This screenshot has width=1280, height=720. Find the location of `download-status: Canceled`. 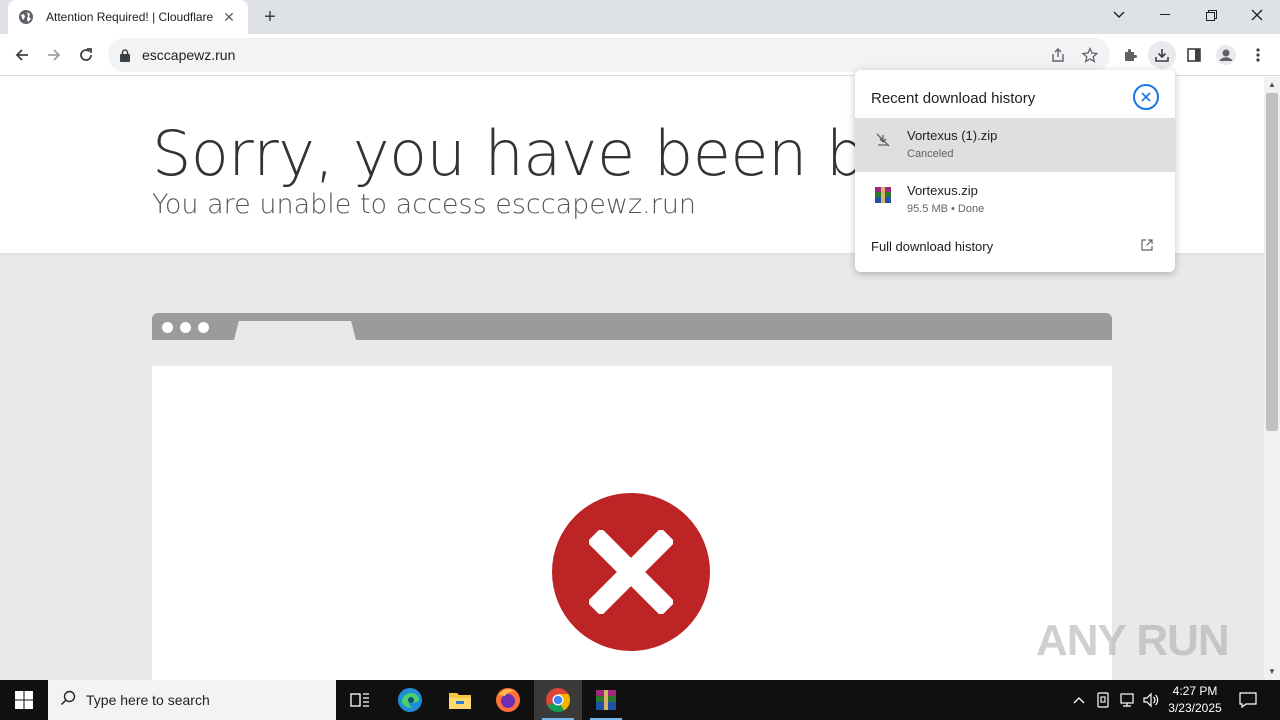

download-status: Canceled is located at coordinates (930, 154).